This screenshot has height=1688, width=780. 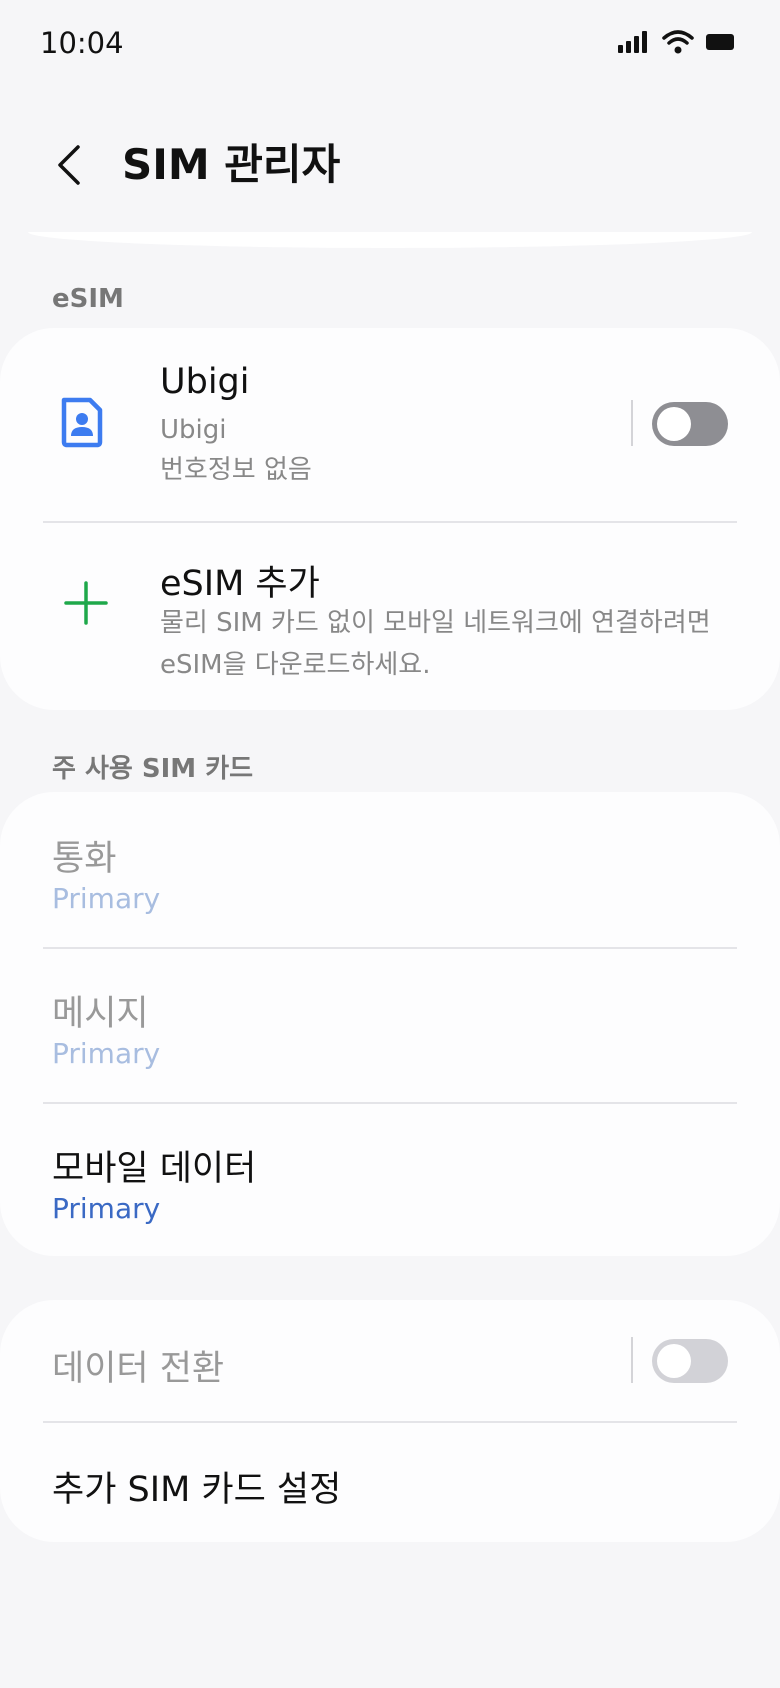 I want to click on status-bar: 10:04, so click(x=390, y=43).